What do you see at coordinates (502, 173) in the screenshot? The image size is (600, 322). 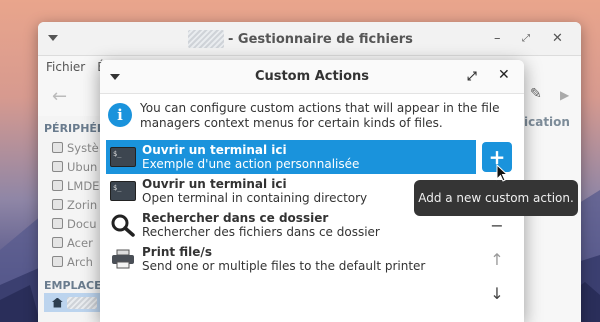 I see `mouse-cursor-icon` at bounding box center [502, 173].